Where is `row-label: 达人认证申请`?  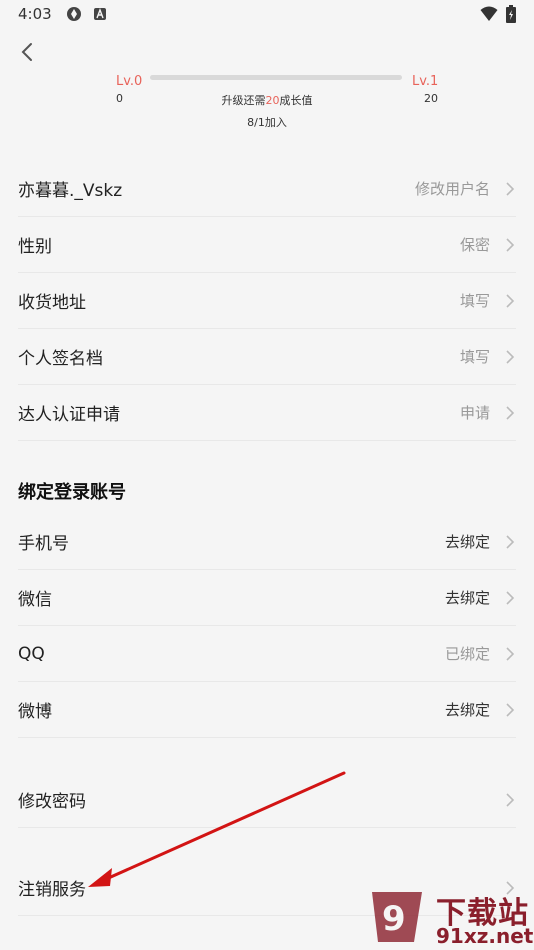
row-label: 达人认证申请 is located at coordinates (69, 415).